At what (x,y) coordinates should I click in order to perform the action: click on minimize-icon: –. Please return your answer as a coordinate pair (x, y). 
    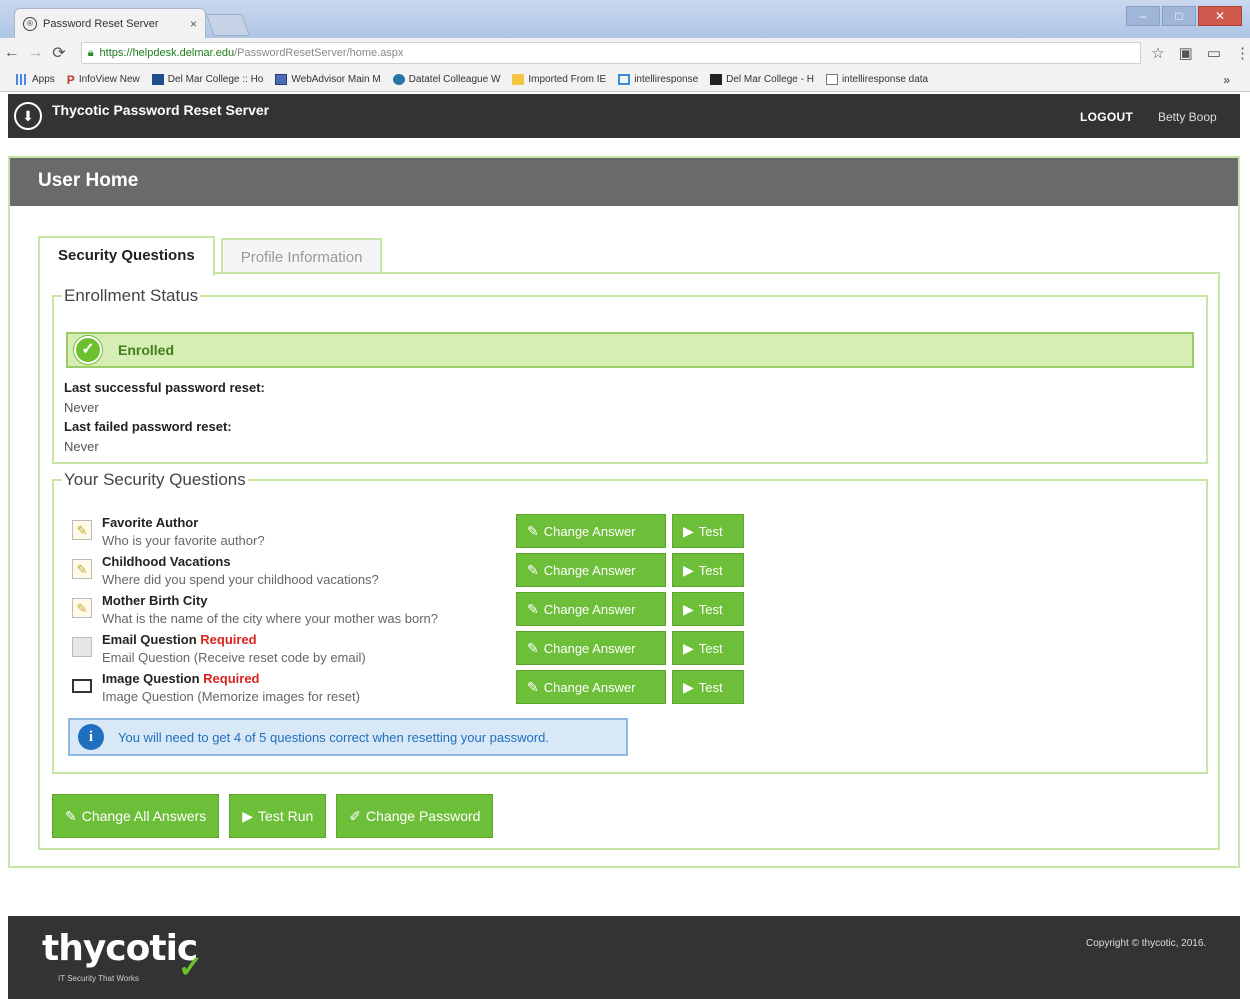
    Looking at the image, I should click on (1143, 16).